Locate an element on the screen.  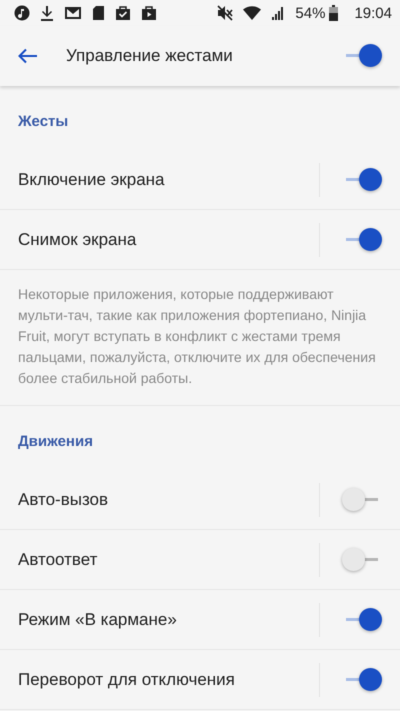
section-header: Жесты is located at coordinates (43, 122).